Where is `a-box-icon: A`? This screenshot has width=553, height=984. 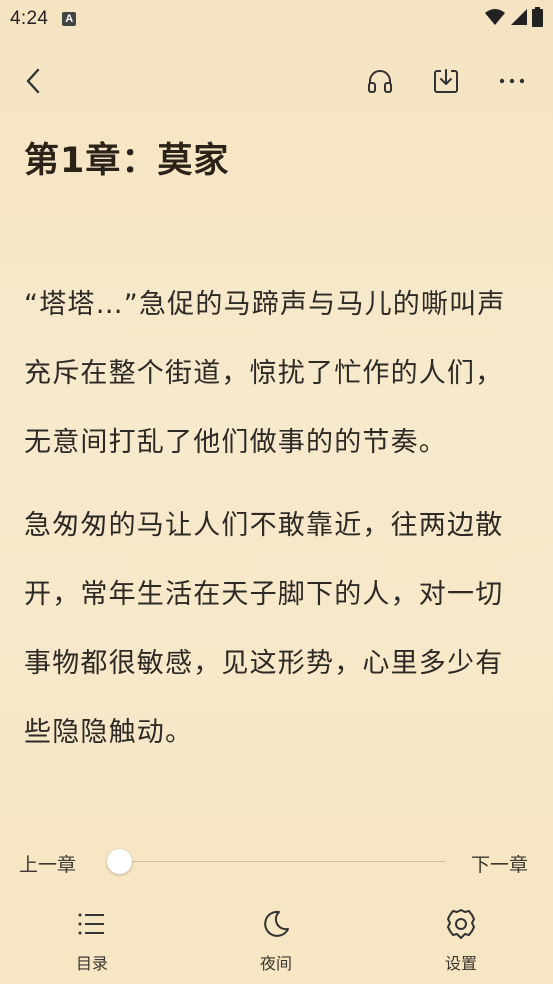
a-box-icon: A is located at coordinates (69, 19).